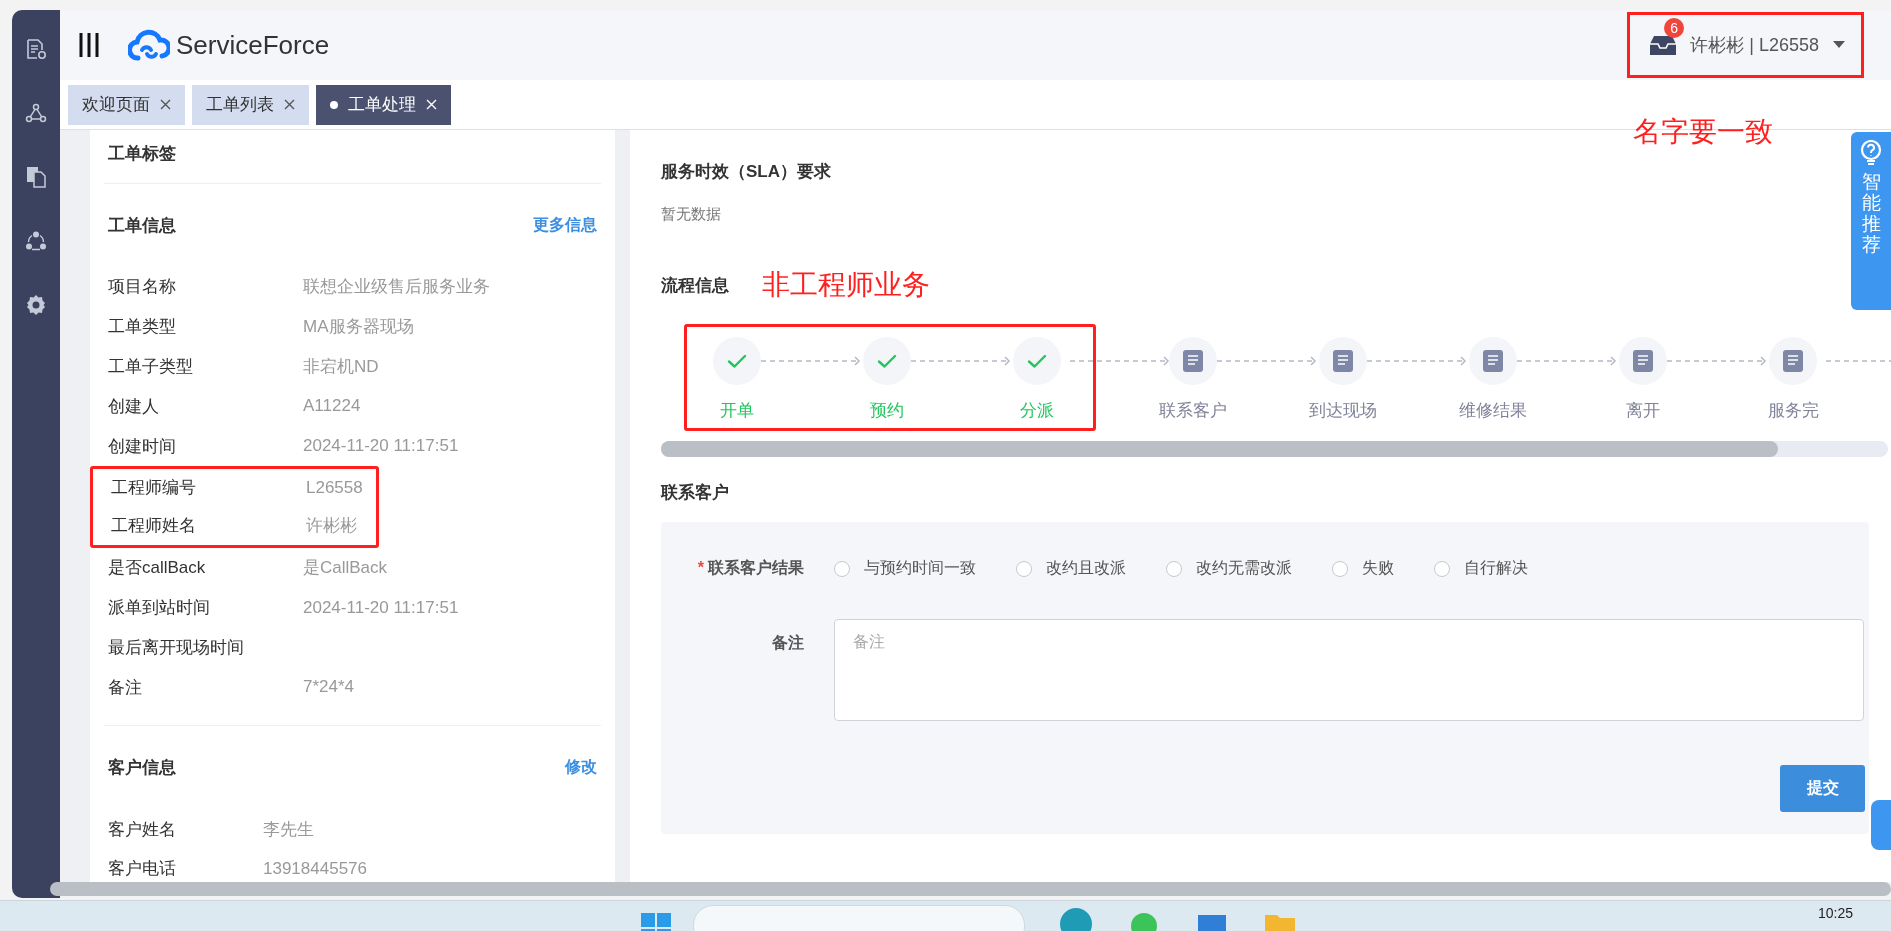 This screenshot has height=931, width=1891. I want to click on field-value: 是CallBack, so click(345, 568).